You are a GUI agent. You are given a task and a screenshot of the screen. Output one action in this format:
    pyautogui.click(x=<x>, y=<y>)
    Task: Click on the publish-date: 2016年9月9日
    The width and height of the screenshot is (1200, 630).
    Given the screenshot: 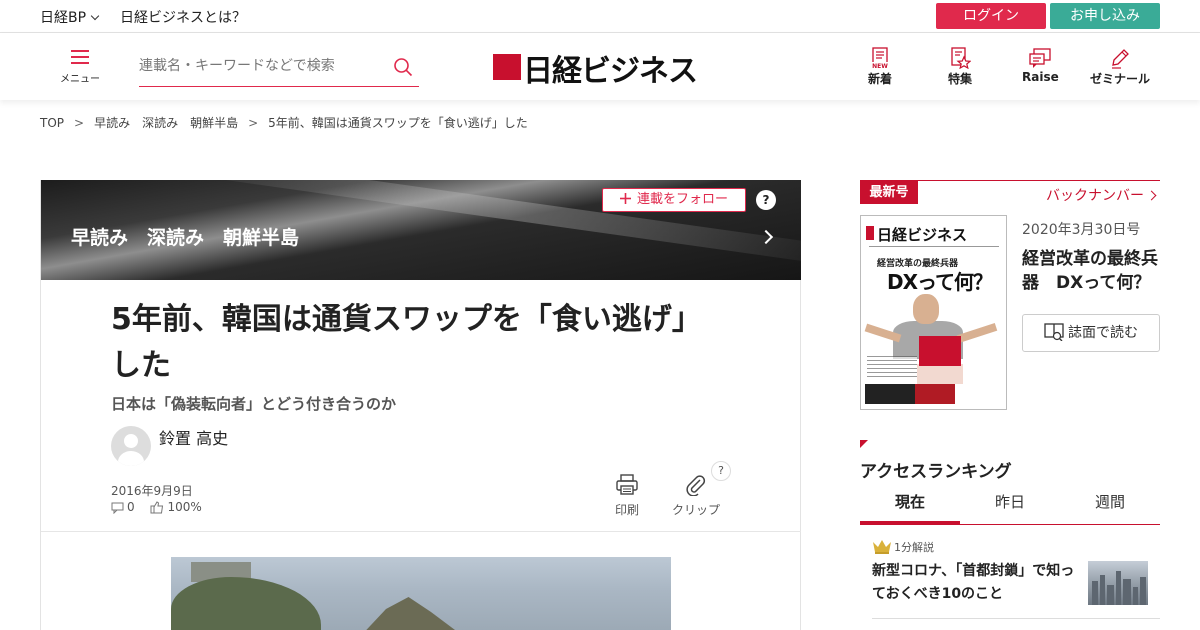 What is the action you would take?
    pyautogui.click(x=152, y=491)
    